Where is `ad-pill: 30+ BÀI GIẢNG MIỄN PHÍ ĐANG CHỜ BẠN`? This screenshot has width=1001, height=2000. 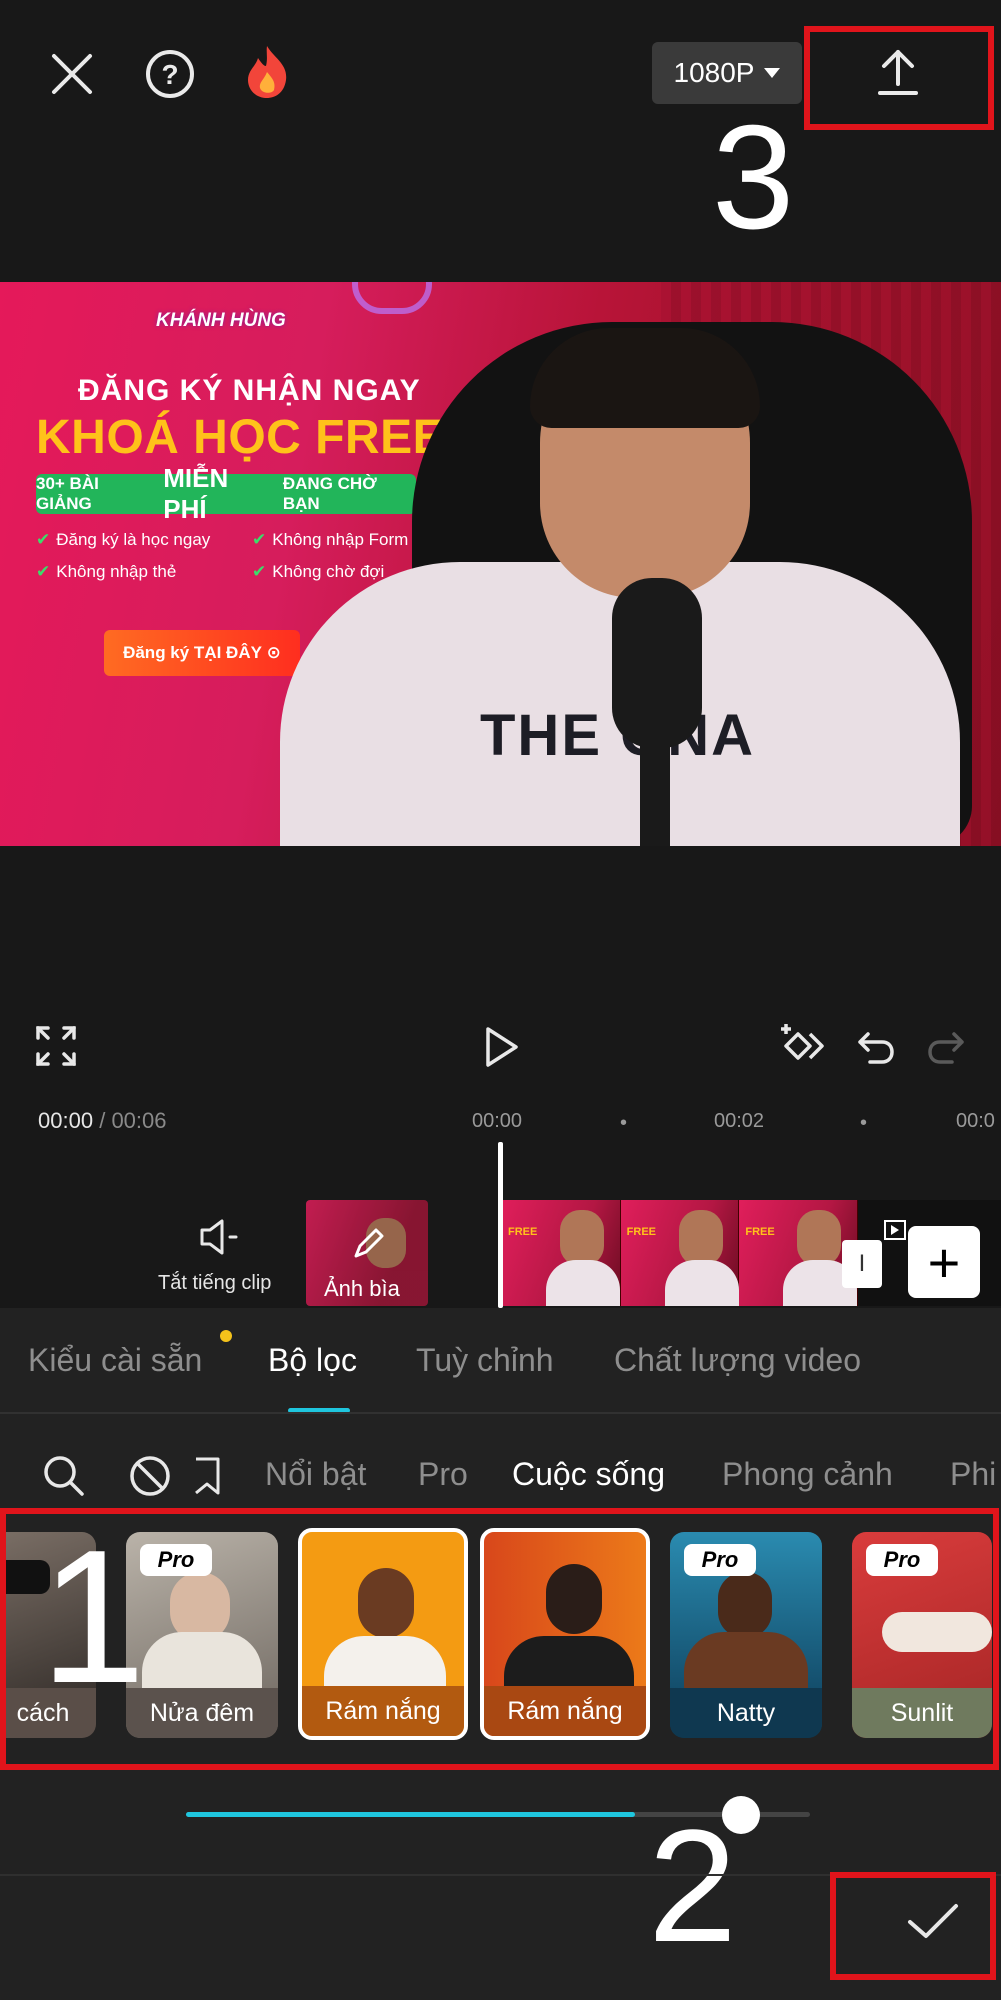
ad-pill: 30+ BÀI GIẢNG MIỄN PHÍ ĐANG CHỜ BẠN is located at coordinates (226, 493).